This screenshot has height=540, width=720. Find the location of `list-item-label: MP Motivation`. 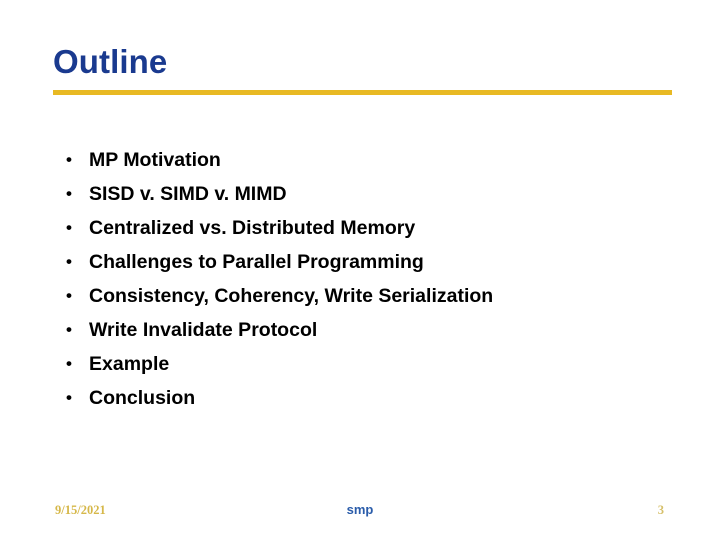

list-item-label: MP Motivation is located at coordinates (155, 160).